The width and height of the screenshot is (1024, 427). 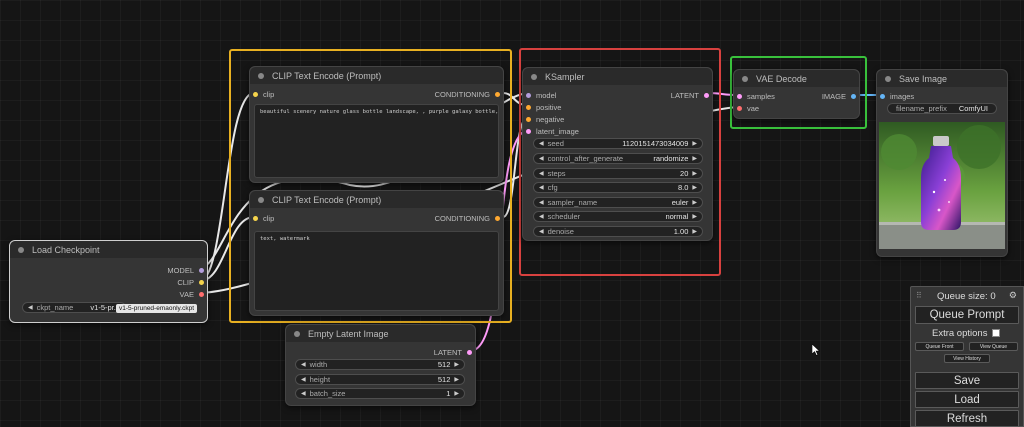 I want to click on input-vae: vae, so click(x=748, y=108).